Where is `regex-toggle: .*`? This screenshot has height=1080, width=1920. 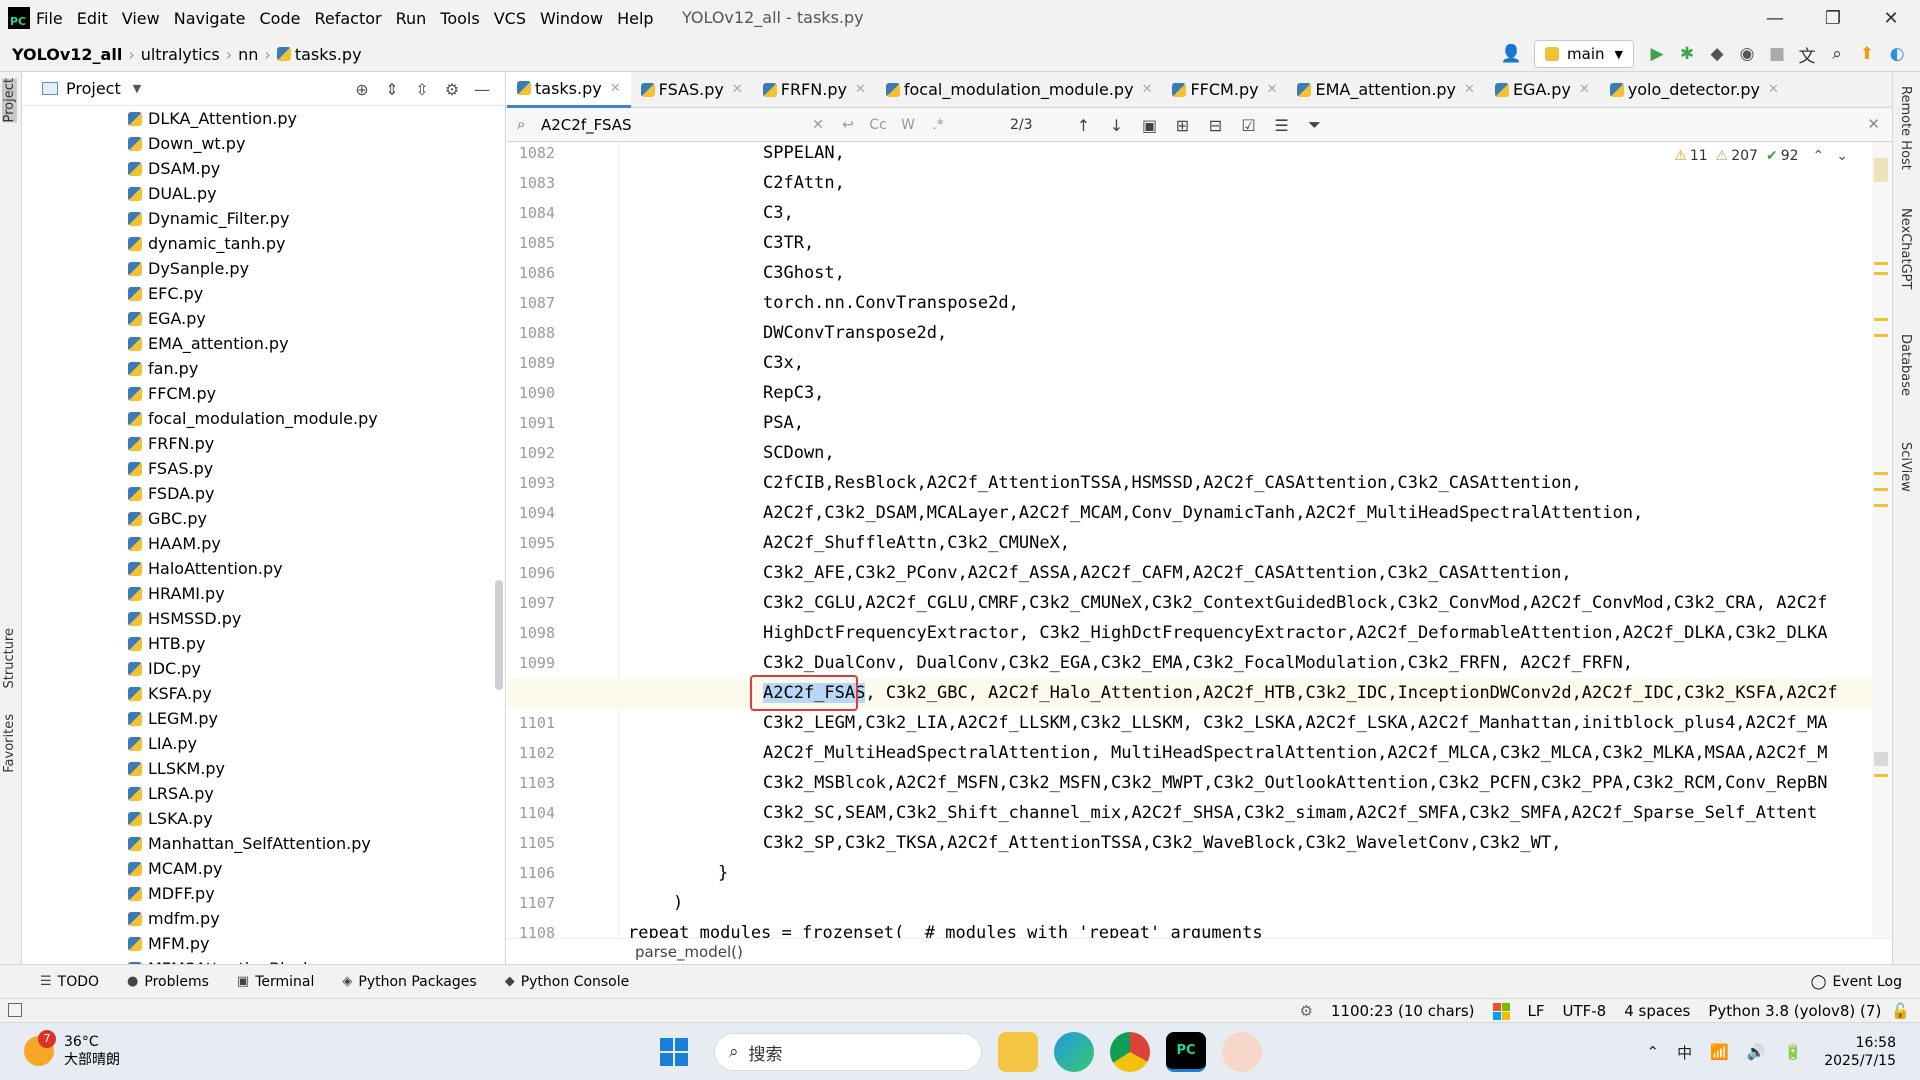 regex-toggle: .* is located at coordinates (938, 125).